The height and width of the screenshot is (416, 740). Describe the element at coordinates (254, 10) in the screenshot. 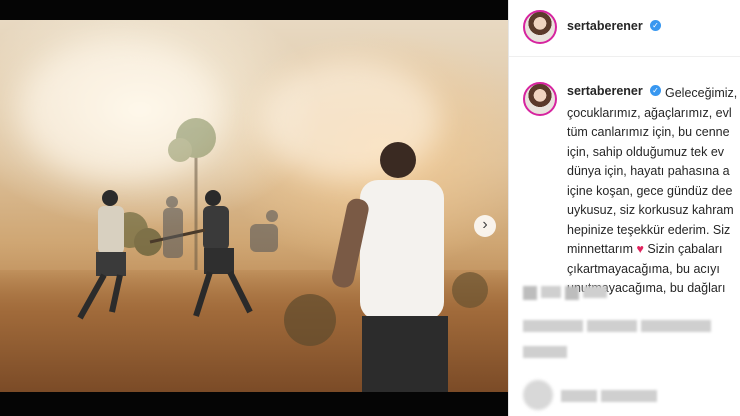

I see `top-black-bar` at that location.